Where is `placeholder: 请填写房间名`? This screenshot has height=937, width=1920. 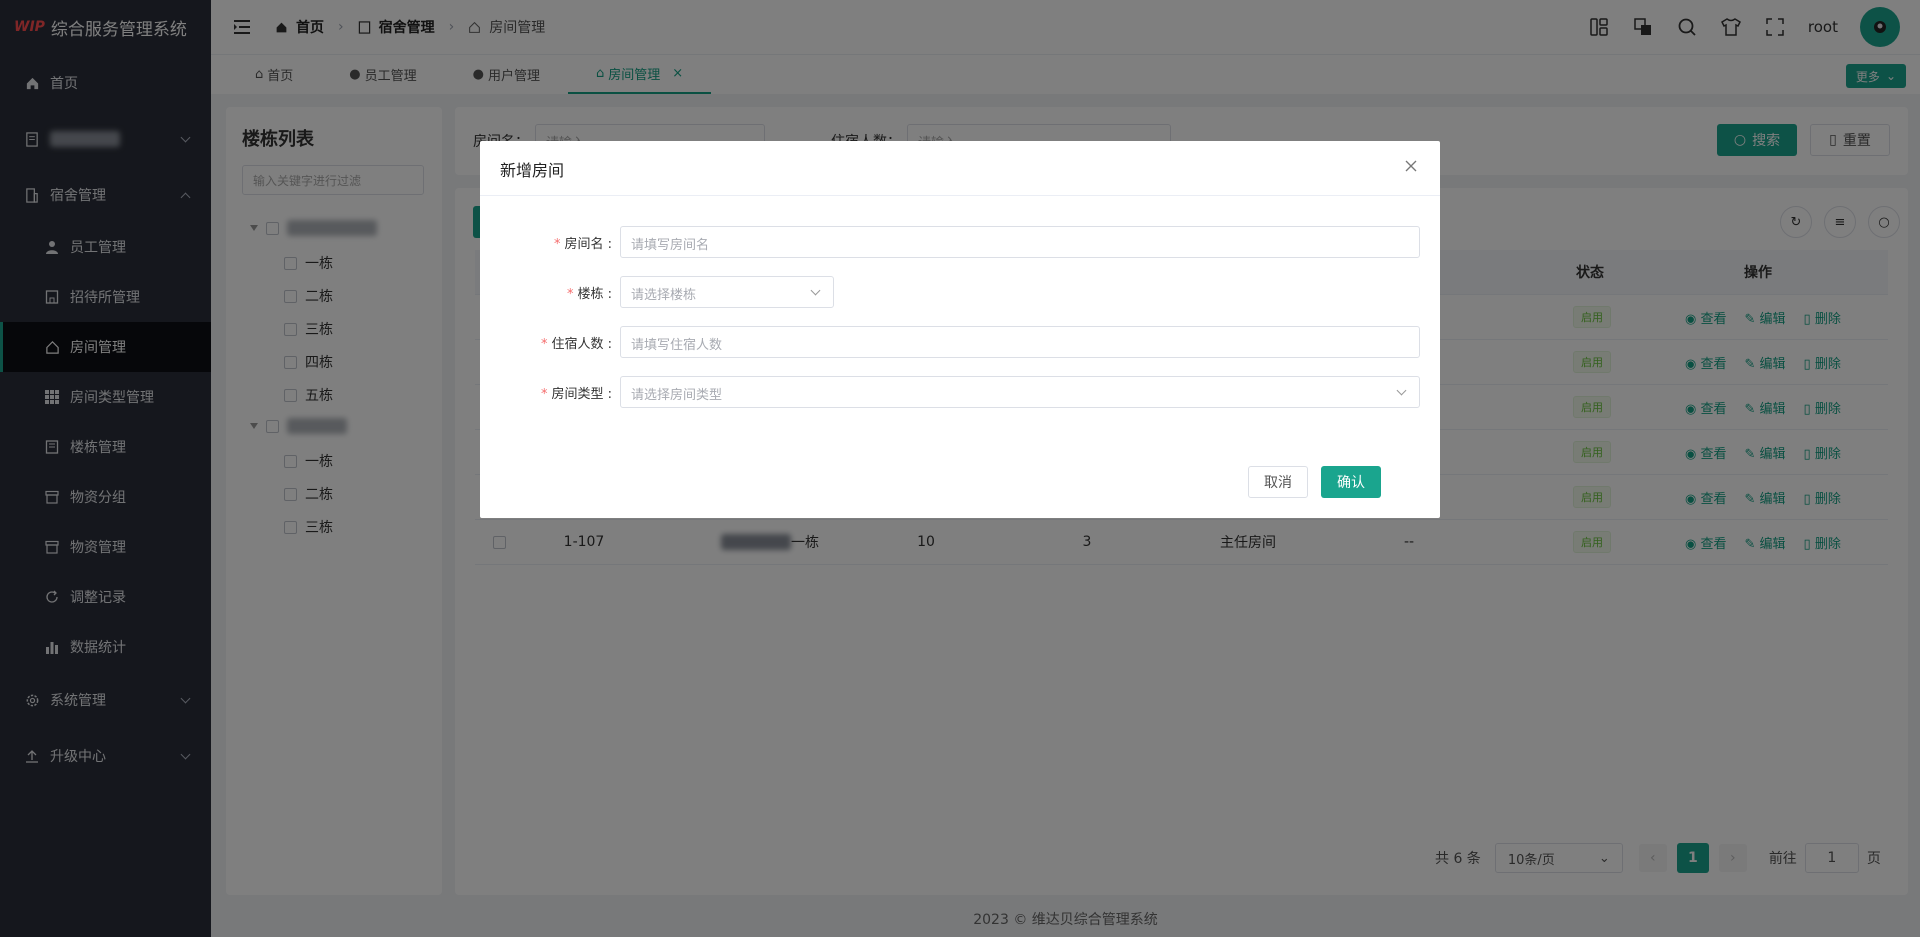 placeholder: 请填写房间名 is located at coordinates (670, 245).